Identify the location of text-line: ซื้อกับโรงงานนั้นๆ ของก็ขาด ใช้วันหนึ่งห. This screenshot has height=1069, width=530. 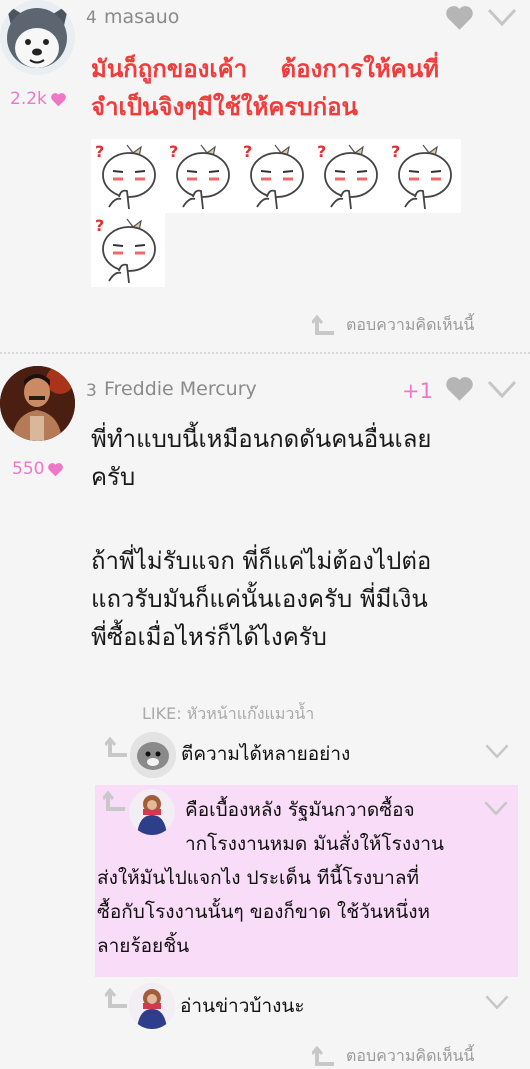
(264, 912).